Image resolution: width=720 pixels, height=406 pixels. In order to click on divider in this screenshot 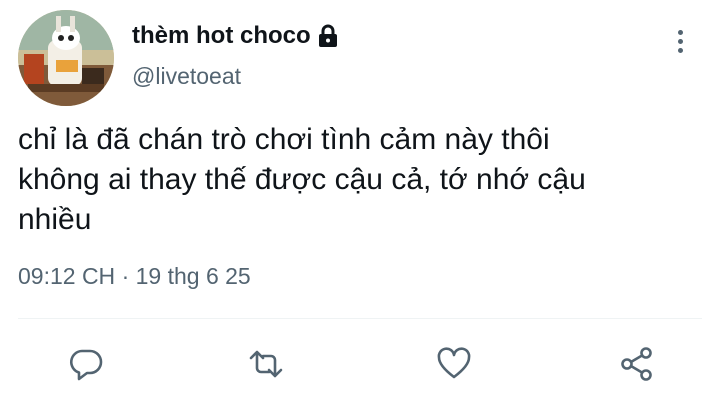, I will do `click(360, 318)`.